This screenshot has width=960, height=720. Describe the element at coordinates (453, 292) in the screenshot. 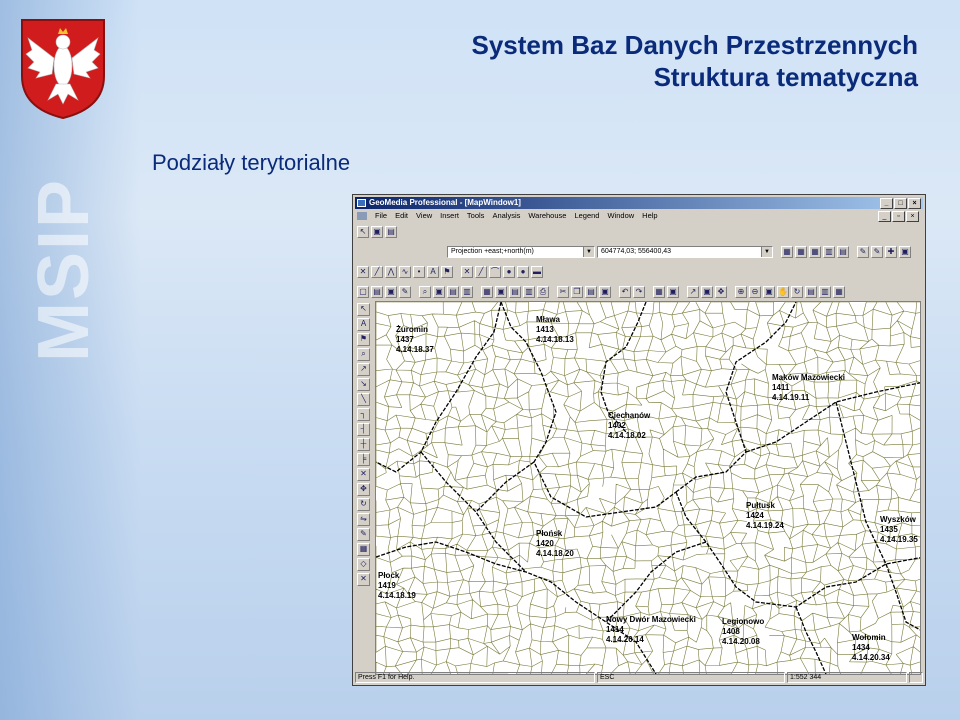

I see `join-icon: ▤` at that location.